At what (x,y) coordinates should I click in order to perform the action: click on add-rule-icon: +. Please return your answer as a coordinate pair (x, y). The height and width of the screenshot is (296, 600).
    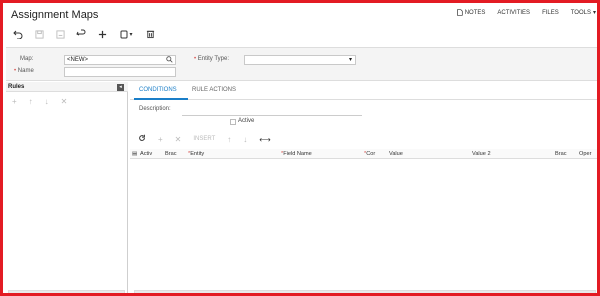
    Looking at the image, I should click on (14, 101).